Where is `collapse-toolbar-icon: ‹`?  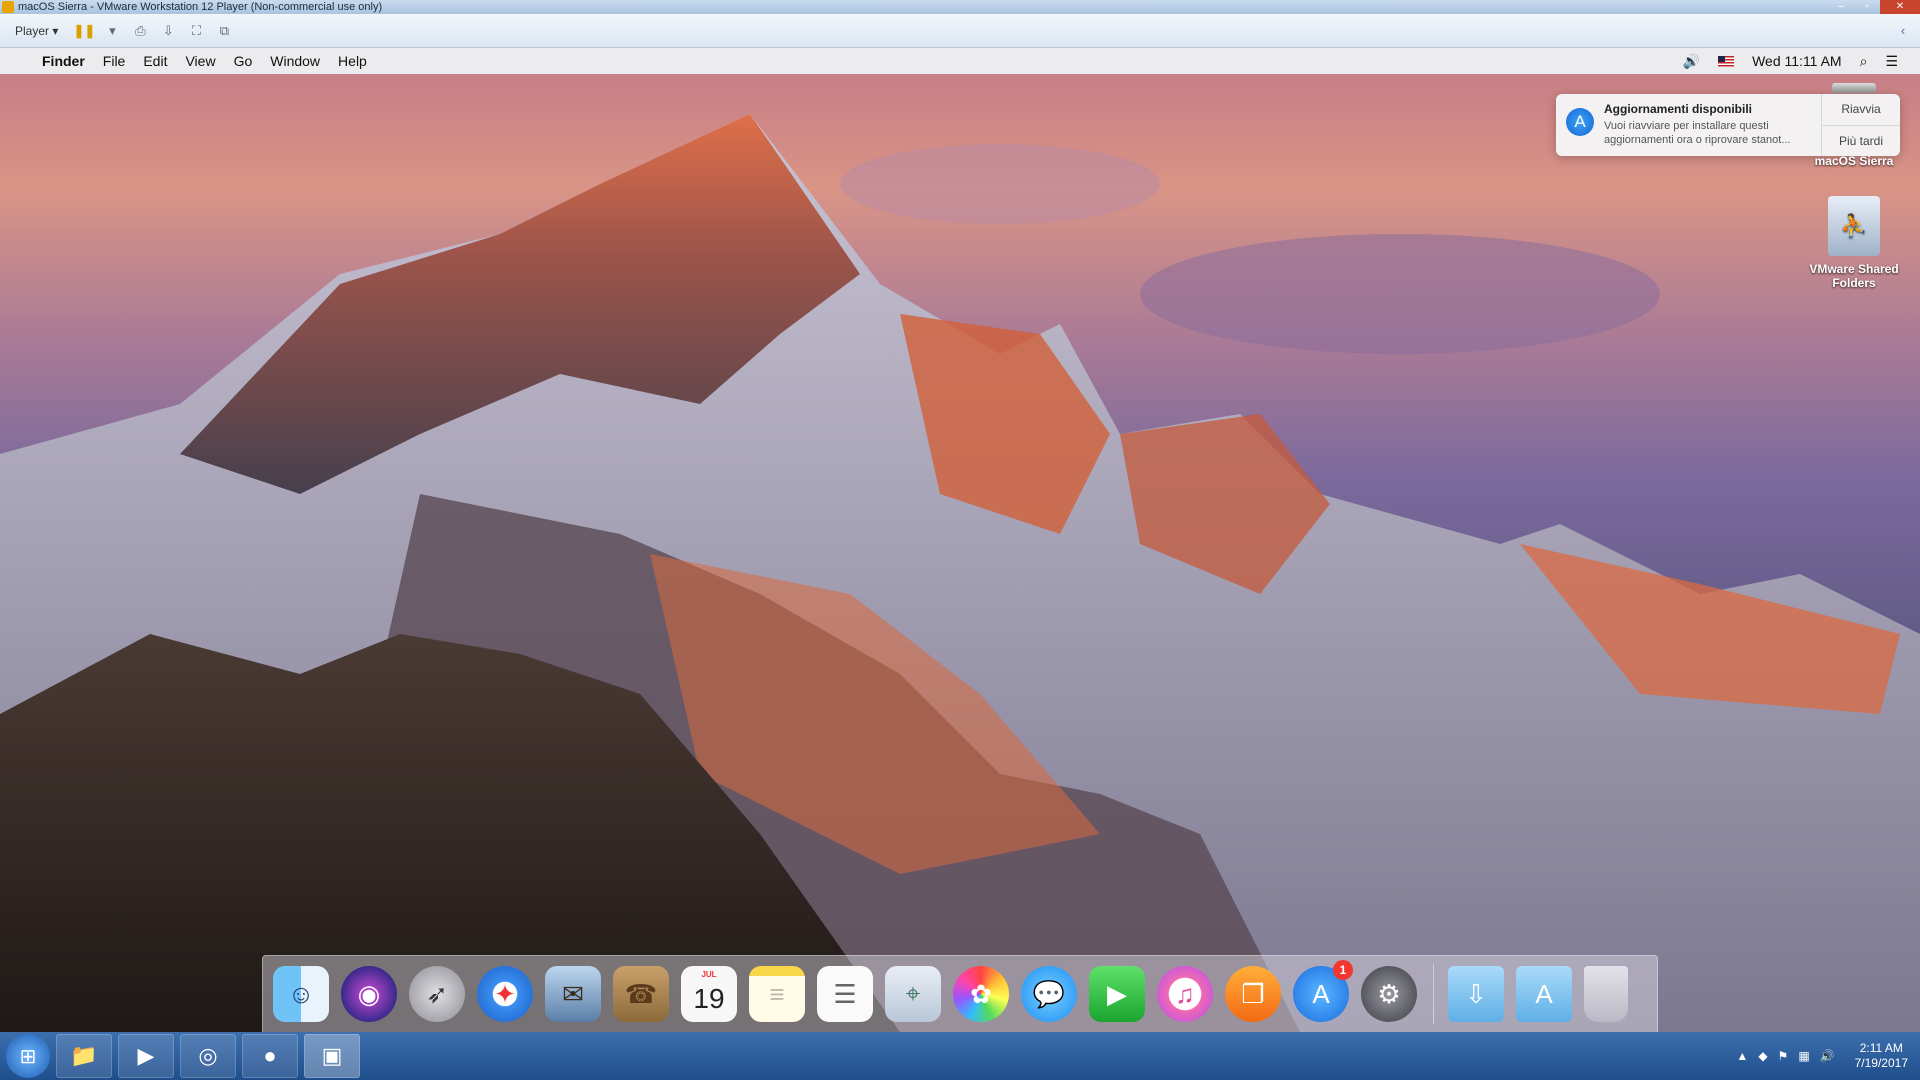
collapse-toolbar-icon: ‹ is located at coordinates (1903, 31).